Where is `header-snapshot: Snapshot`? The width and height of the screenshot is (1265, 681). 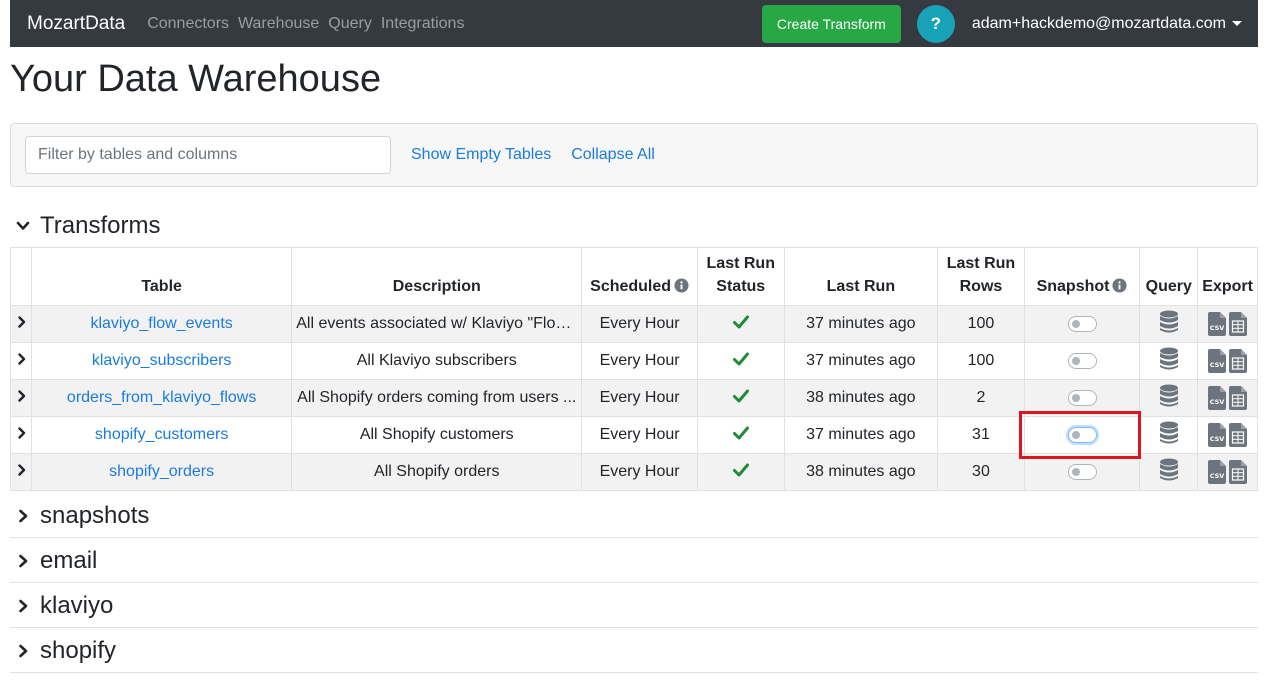 header-snapshot: Snapshot is located at coordinates (1082, 276).